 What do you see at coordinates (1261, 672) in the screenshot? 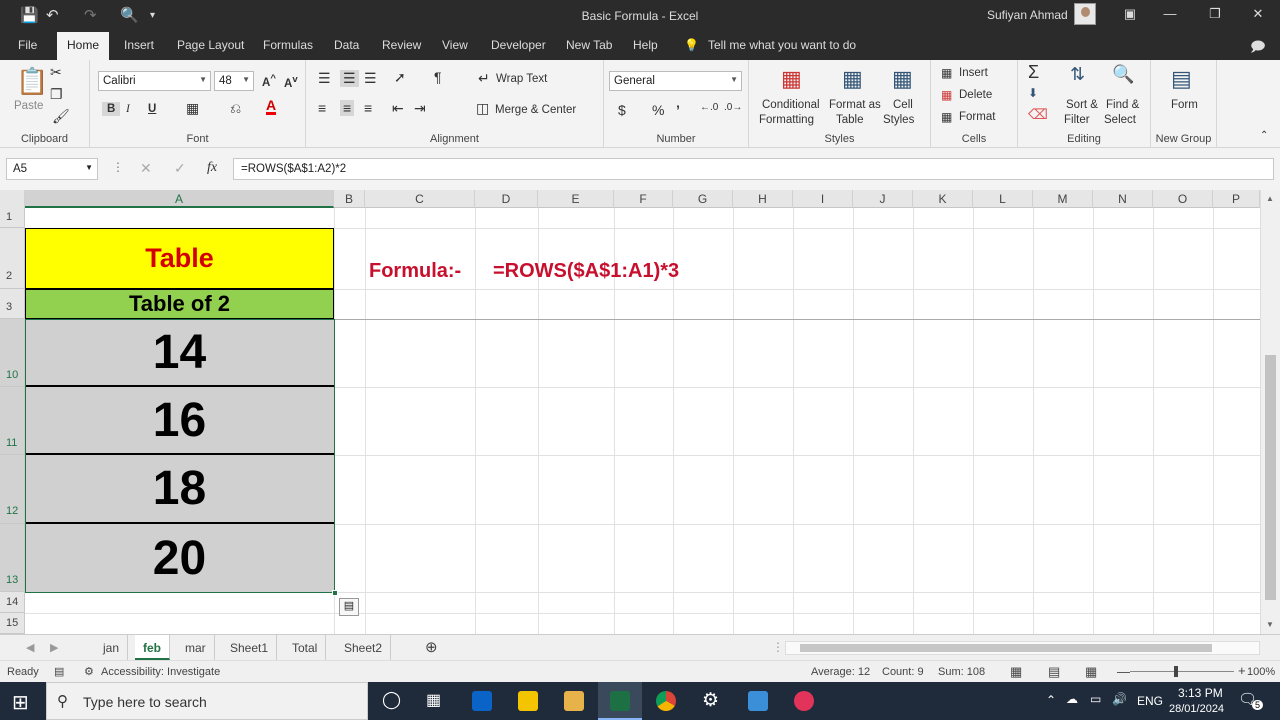
I see `zoom-level: 100%` at bounding box center [1261, 672].